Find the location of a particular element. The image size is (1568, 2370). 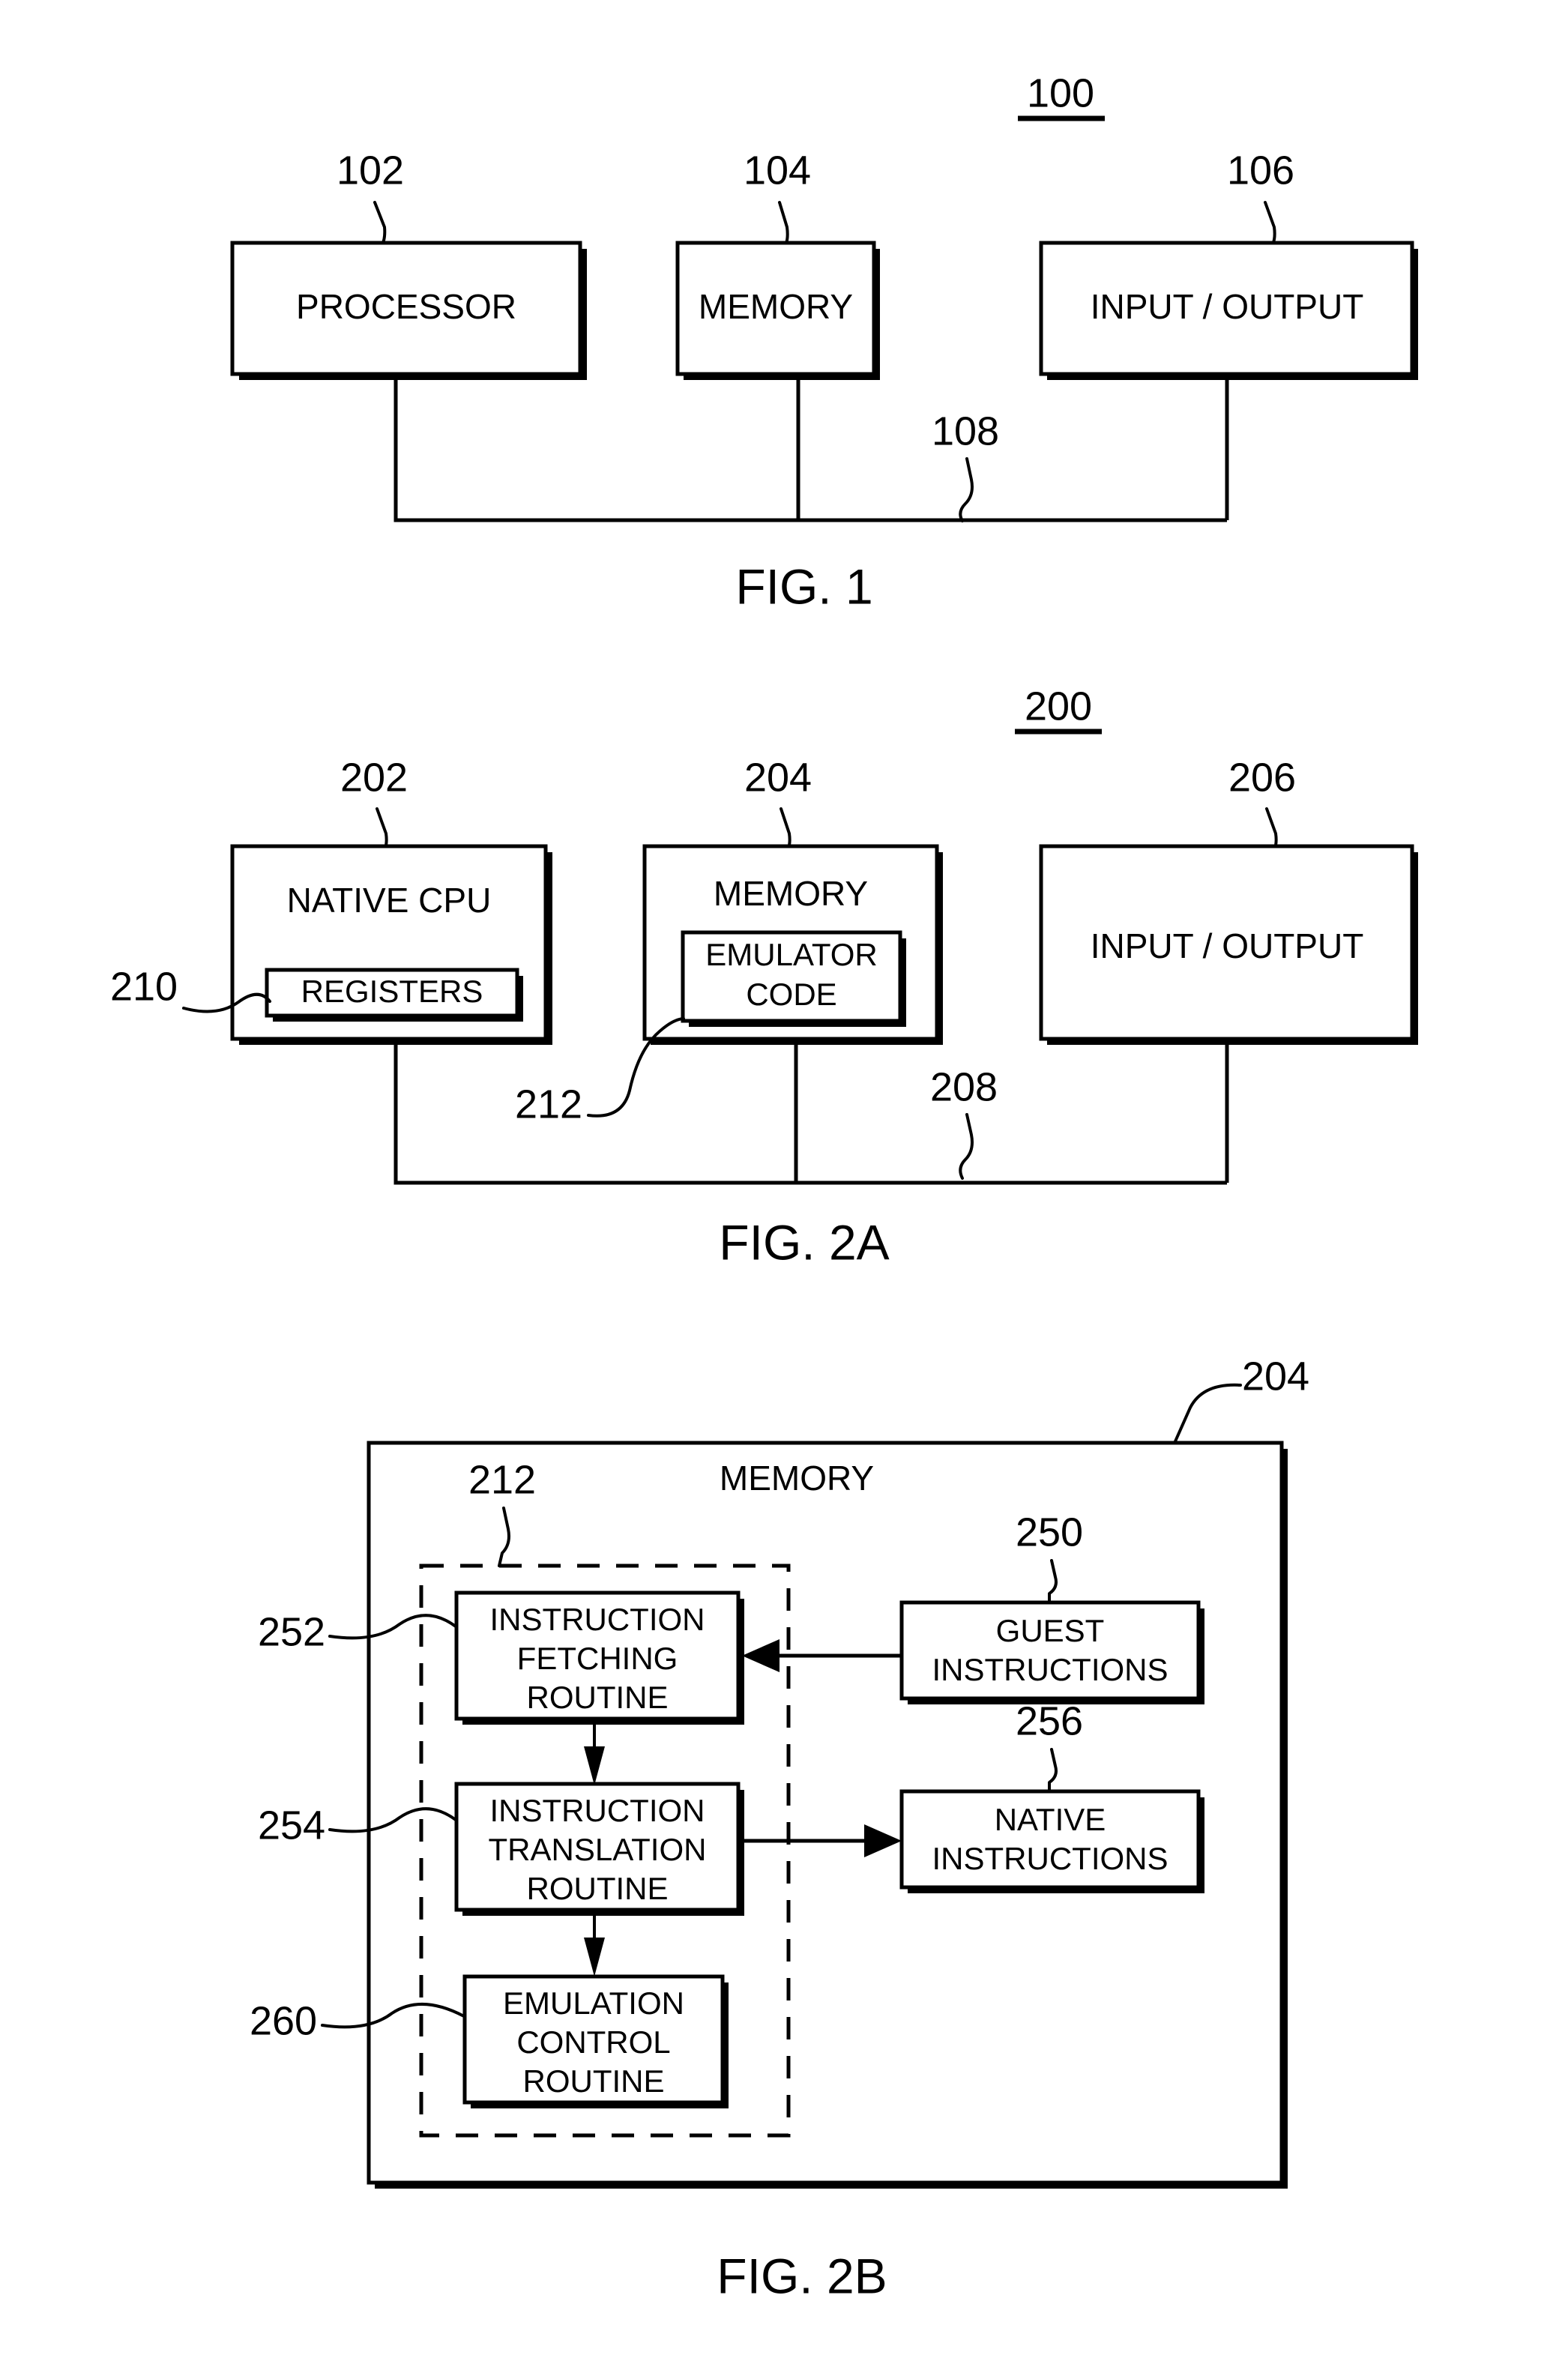

fig1-ref-108: 108 is located at coordinates (965, 430).